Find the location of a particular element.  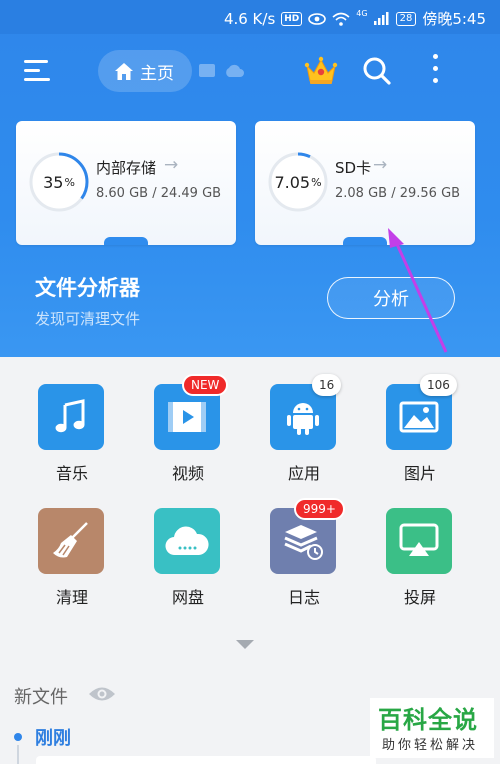

category-music: 音乐 is located at coordinates (72, 444).